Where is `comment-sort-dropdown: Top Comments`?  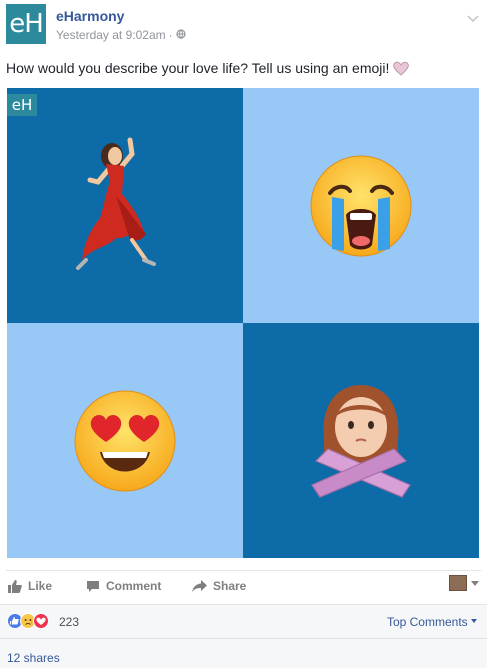
comment-sort-dropdown: Top Comments is located at coordinates (432, 622).